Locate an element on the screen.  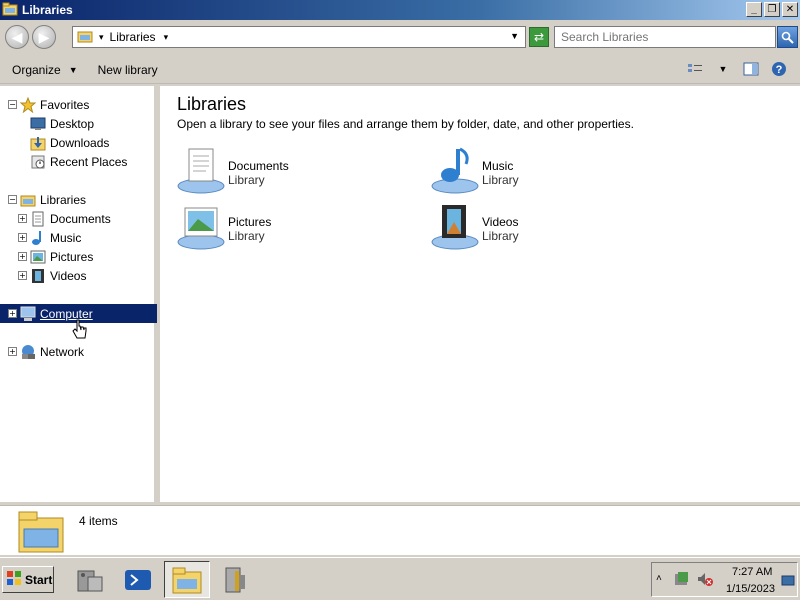
start-button: Start is located at coordinates (28, 579).